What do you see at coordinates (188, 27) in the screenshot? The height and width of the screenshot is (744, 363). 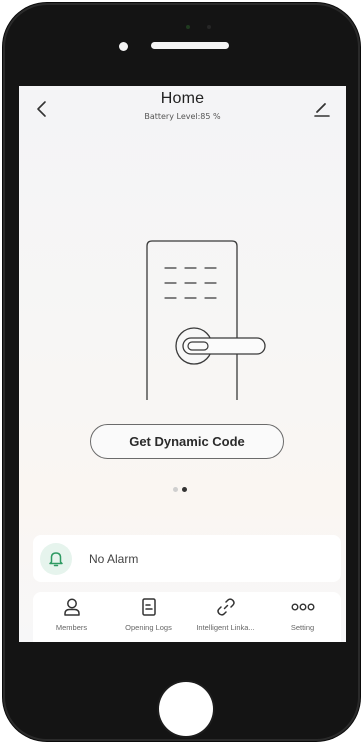 I see `proximity-sensor` at bounding box center [188, 27].